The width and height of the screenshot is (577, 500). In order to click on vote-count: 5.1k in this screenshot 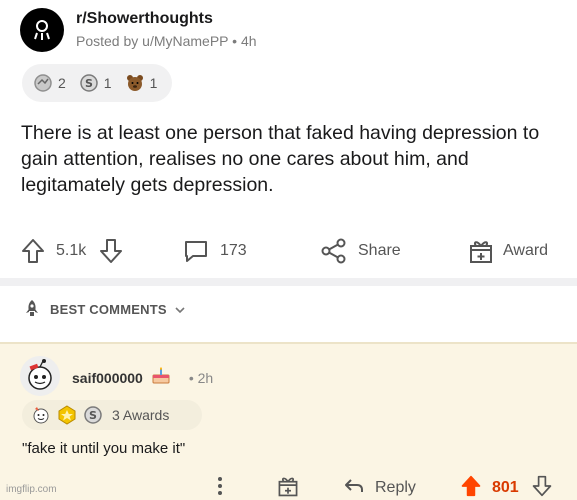, I will do `click(71, 250)`.